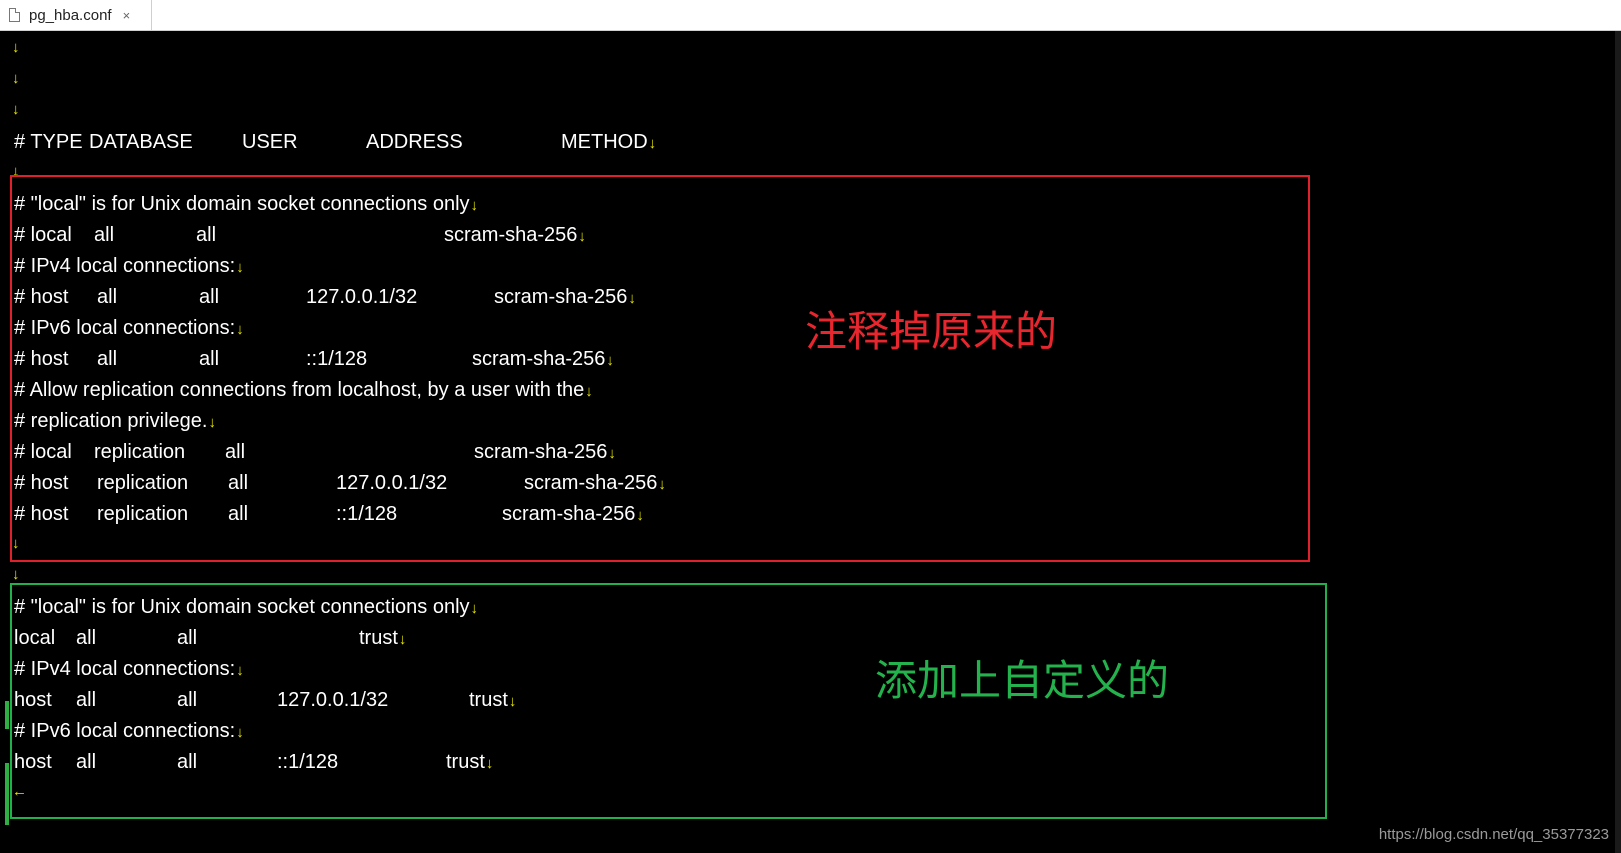  I want to click on annotation-added-custom: 添加上自定义的, so click(1022, 680).